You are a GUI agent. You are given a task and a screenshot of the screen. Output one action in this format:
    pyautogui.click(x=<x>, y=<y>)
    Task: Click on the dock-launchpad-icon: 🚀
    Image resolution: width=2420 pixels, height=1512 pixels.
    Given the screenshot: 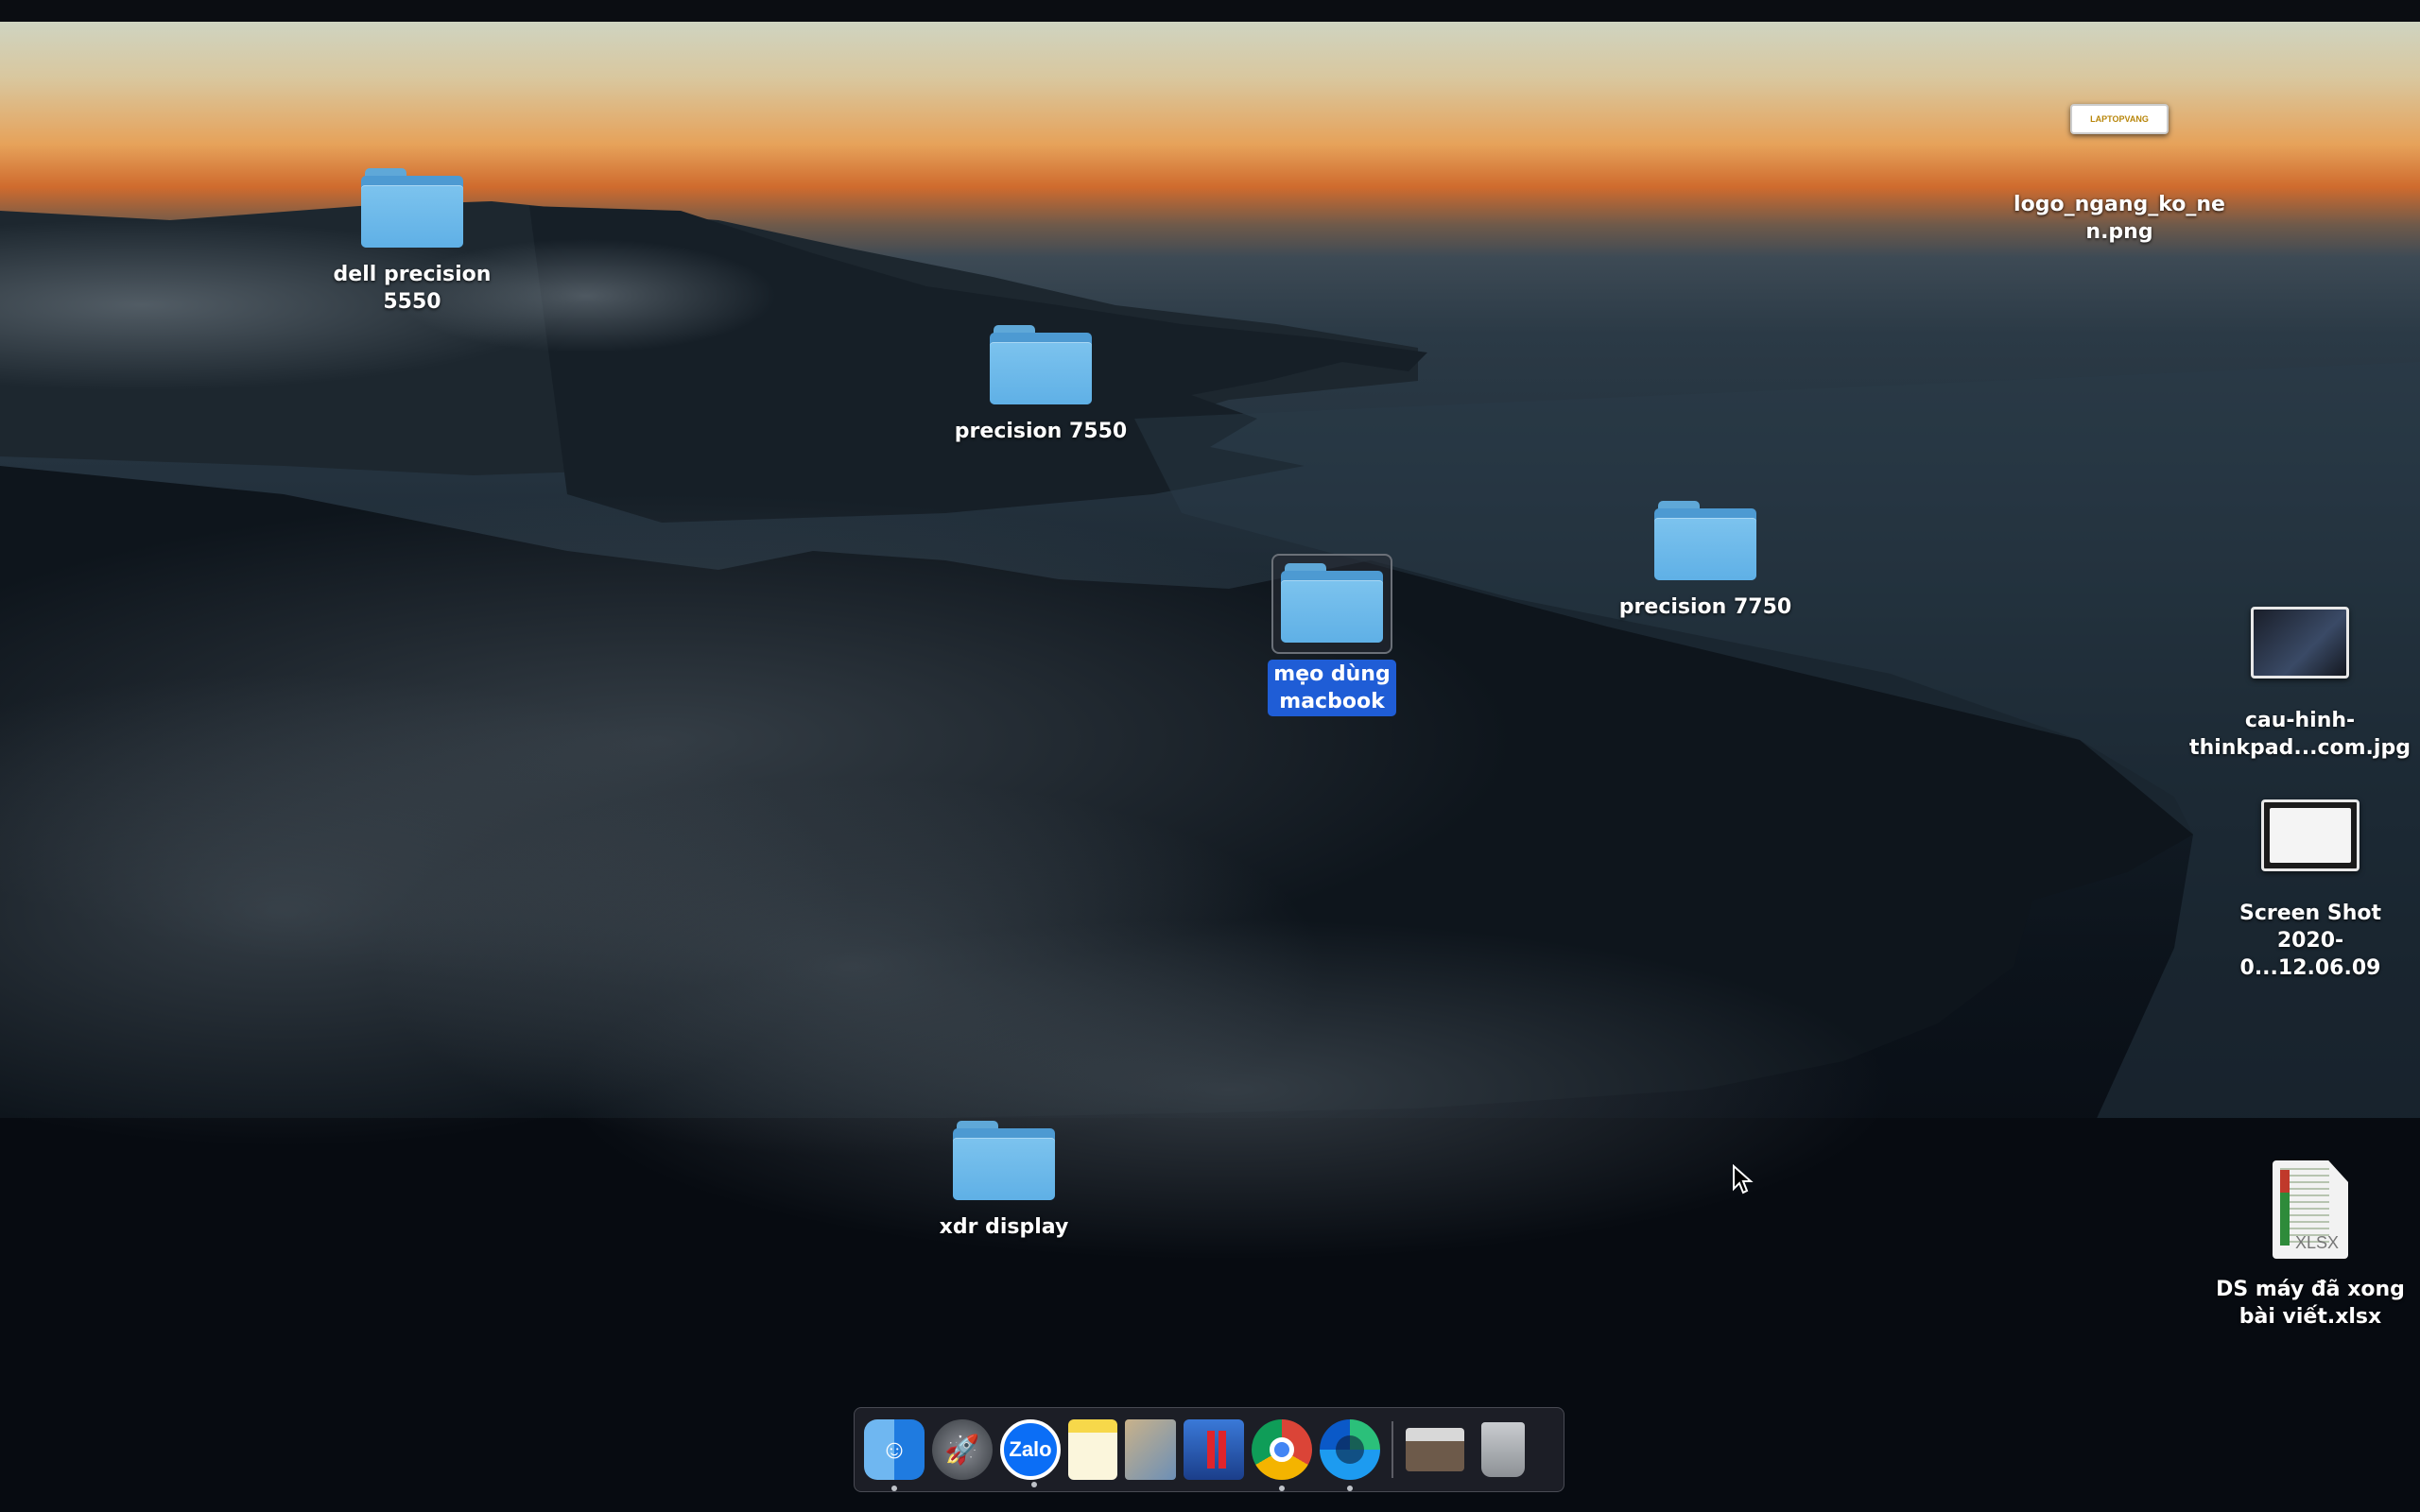 What is the action you would take?
    pyautogui.click(x=963, y=1449)
    